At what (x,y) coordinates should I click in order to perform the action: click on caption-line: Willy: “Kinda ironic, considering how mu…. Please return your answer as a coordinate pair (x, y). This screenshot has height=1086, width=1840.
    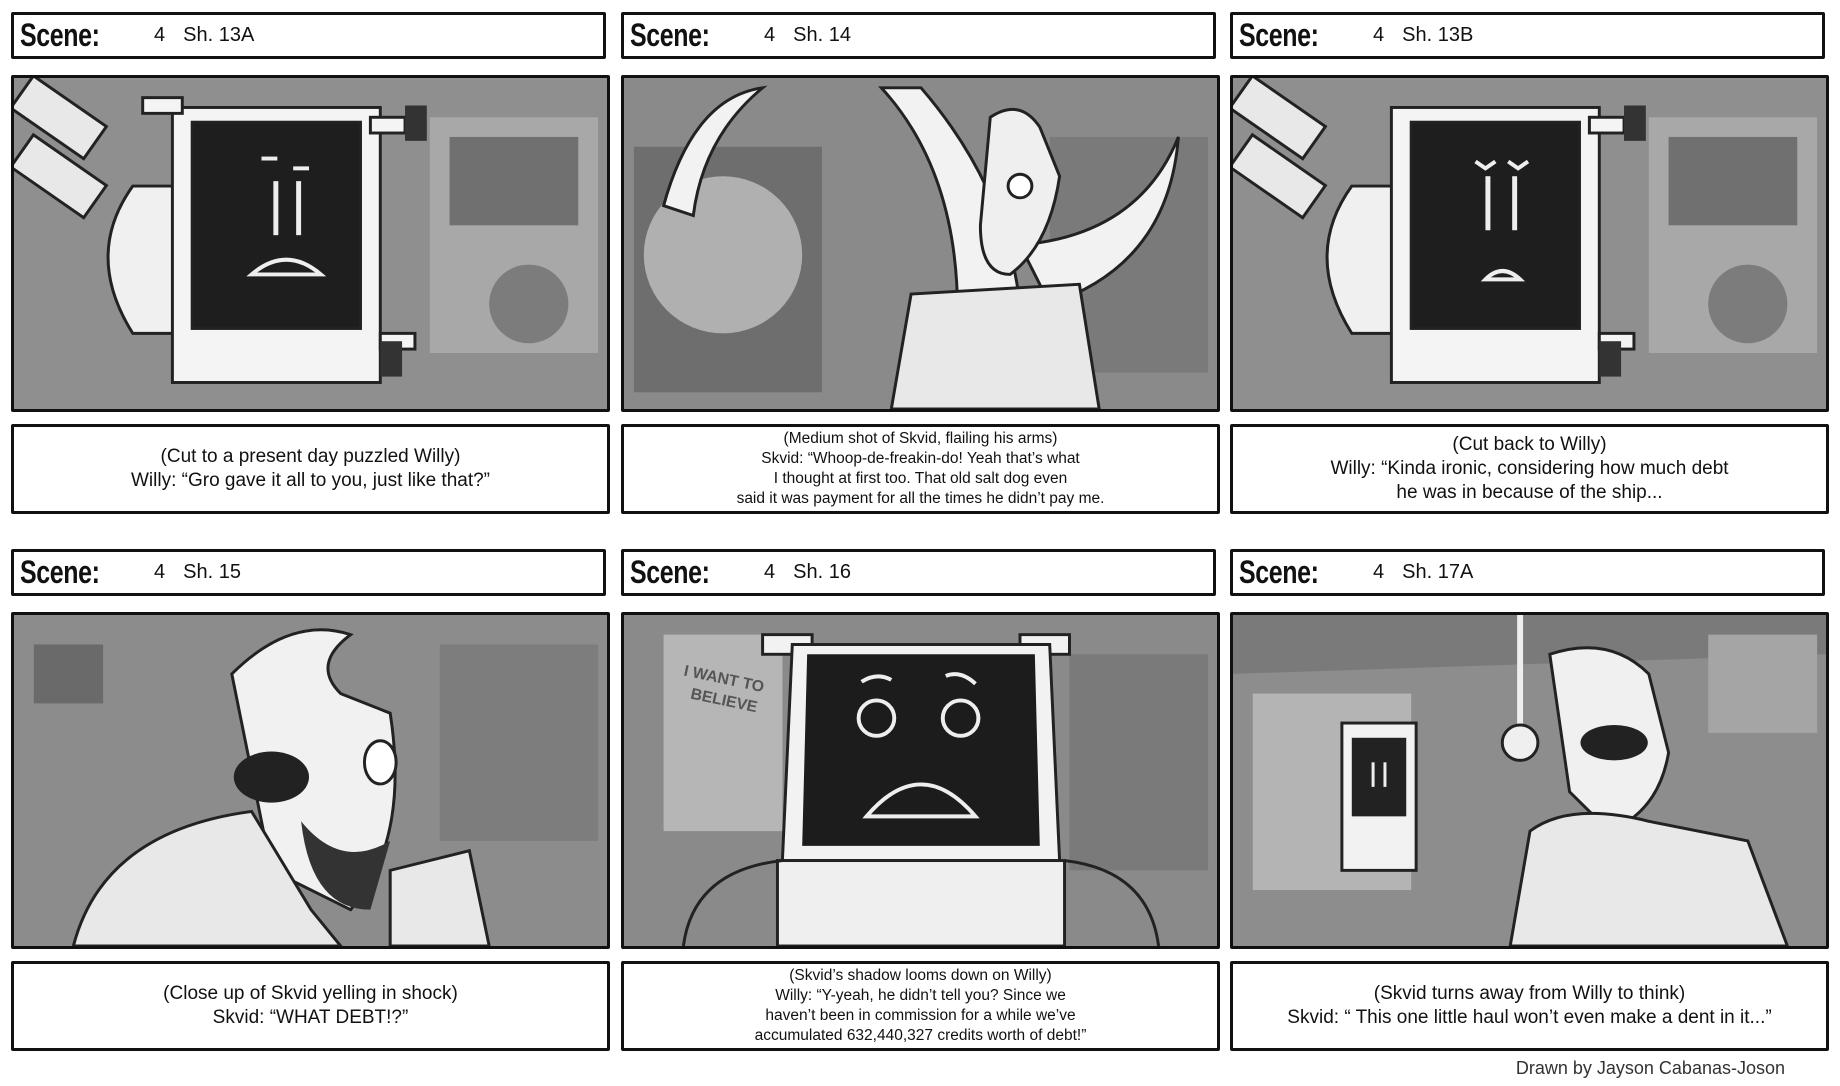
    Looking at the image, I should click on (1529, 468).